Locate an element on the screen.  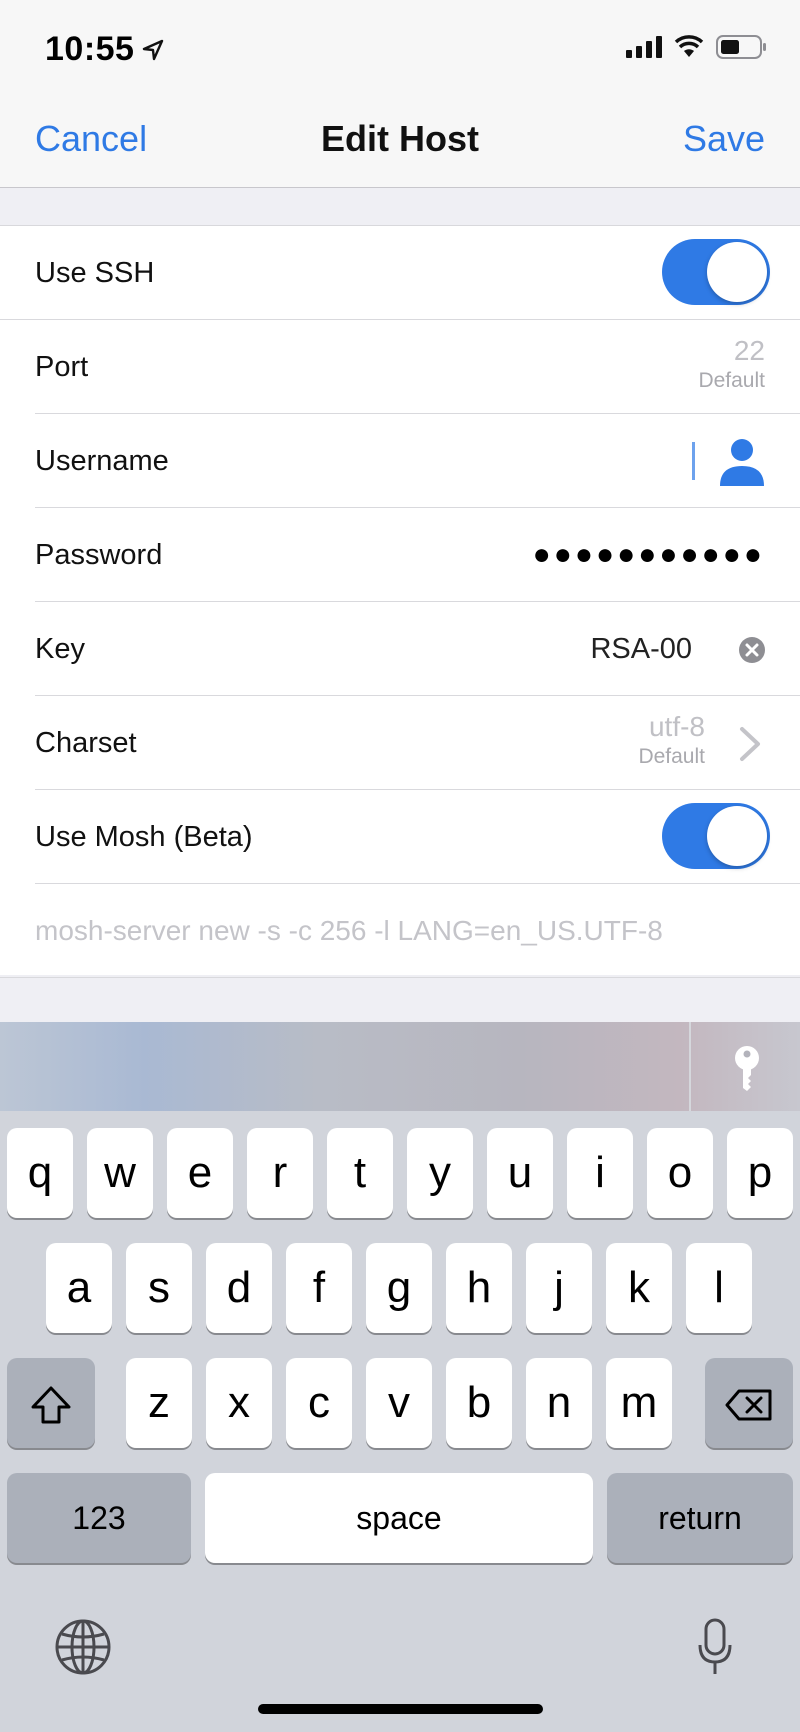
key-a: a is located at coordinates (79, 1288).